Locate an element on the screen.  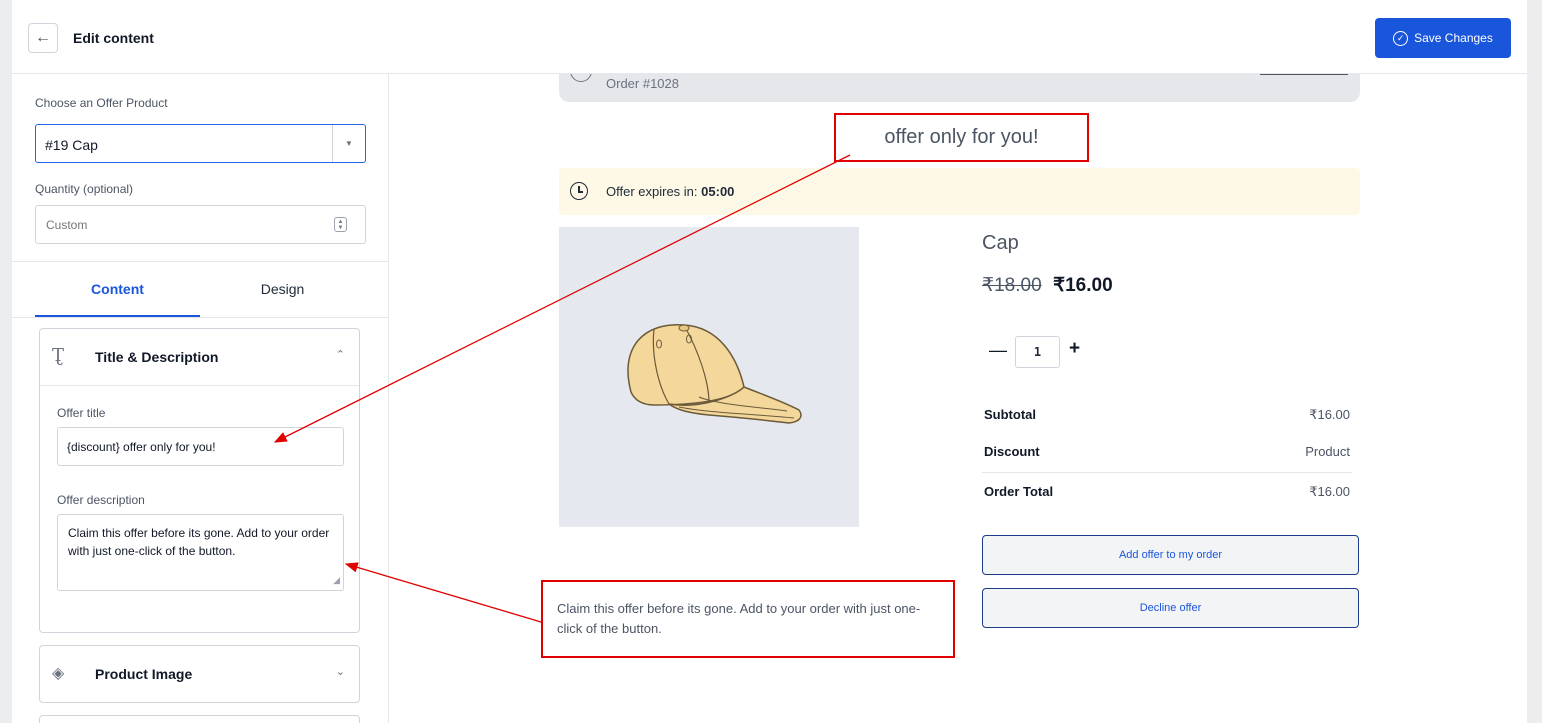
page-title: Edit content is located at coordinates (113, 38).